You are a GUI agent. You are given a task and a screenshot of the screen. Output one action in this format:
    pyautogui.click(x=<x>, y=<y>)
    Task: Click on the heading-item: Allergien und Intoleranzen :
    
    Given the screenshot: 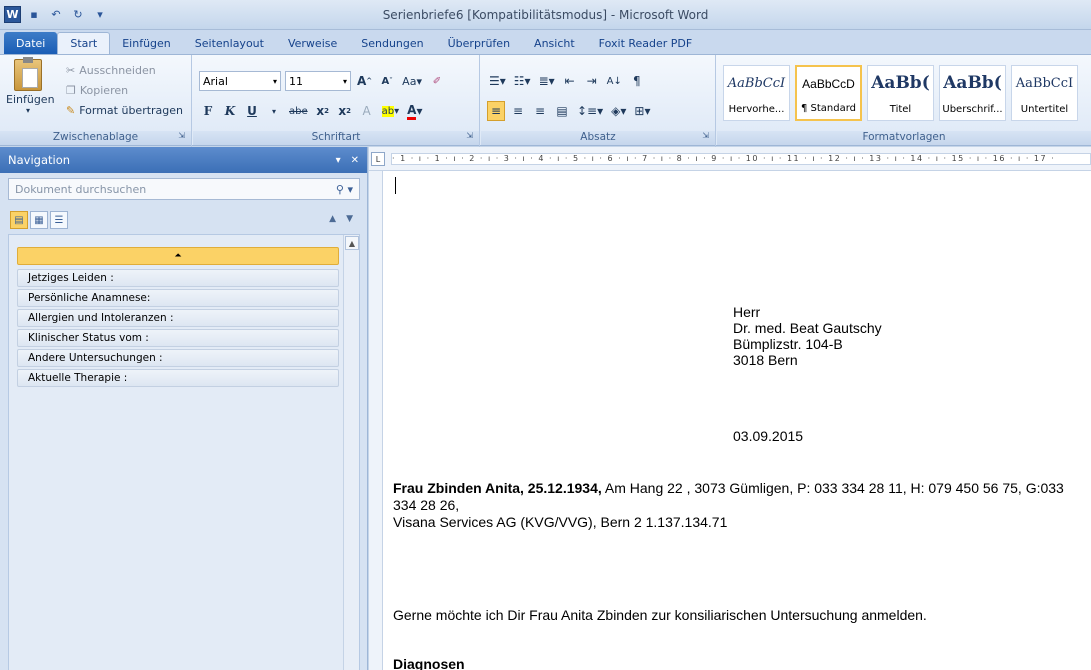 What is the action you would take?
    pyautogui.click(x=178, y=318)
    